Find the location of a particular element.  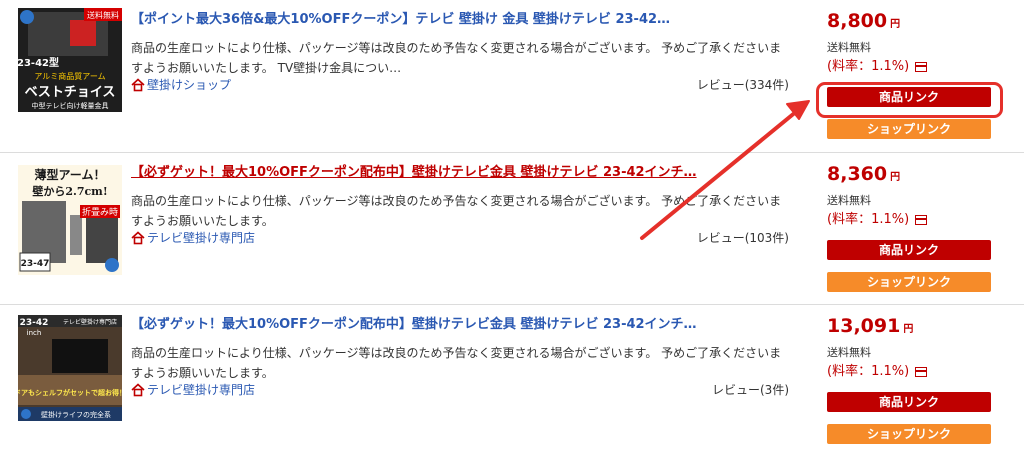

review-count: レビュー(103件) is located at coordinates (742, 238).